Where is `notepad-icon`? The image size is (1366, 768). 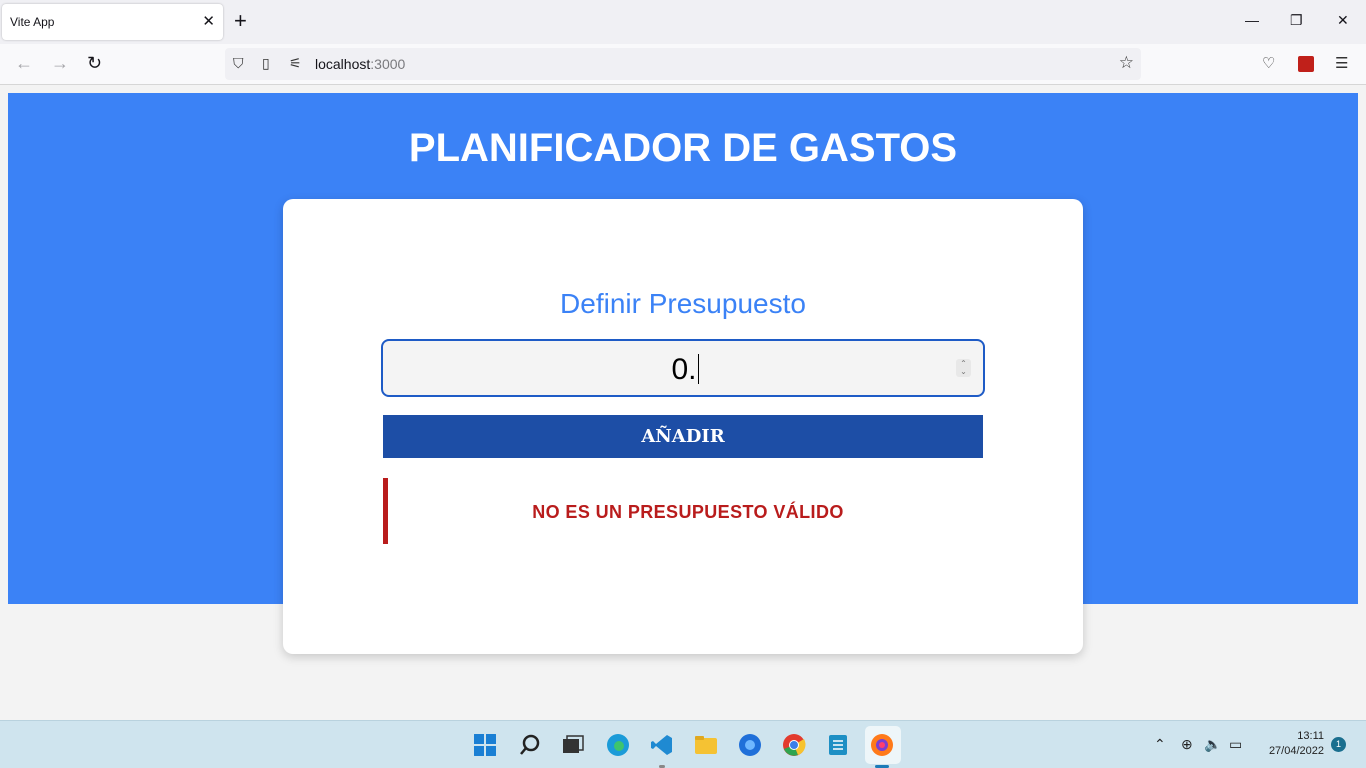
notepad-icon is located at coordinates (838, 745).